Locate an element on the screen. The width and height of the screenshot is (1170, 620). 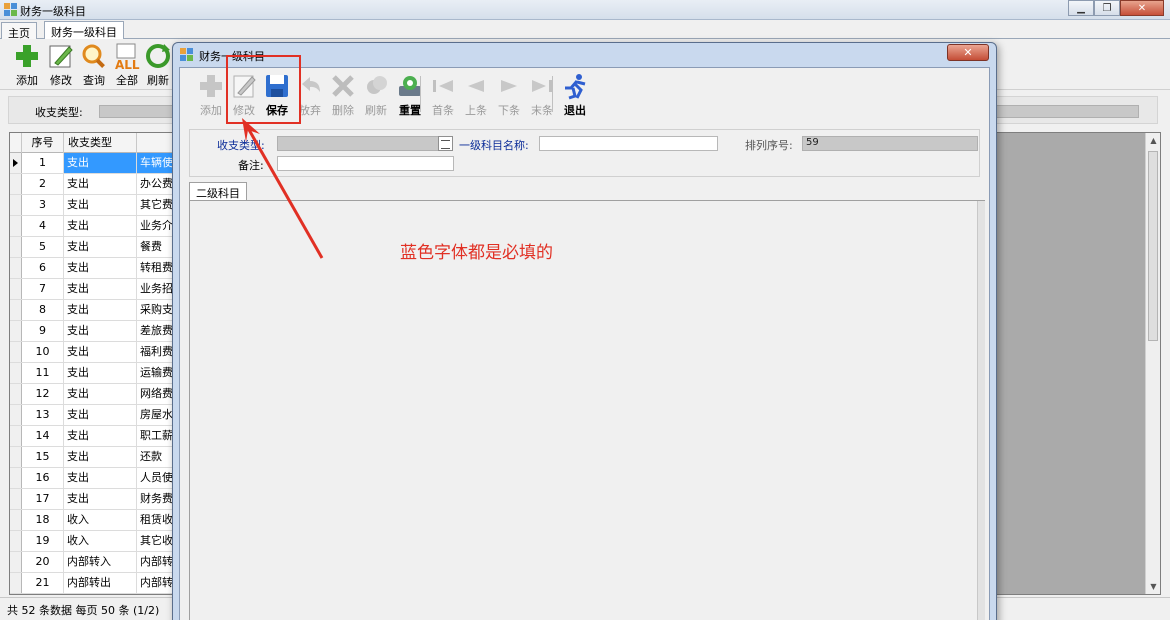
table-row: 15 支出 还款 is located at coordinates (95, 457).